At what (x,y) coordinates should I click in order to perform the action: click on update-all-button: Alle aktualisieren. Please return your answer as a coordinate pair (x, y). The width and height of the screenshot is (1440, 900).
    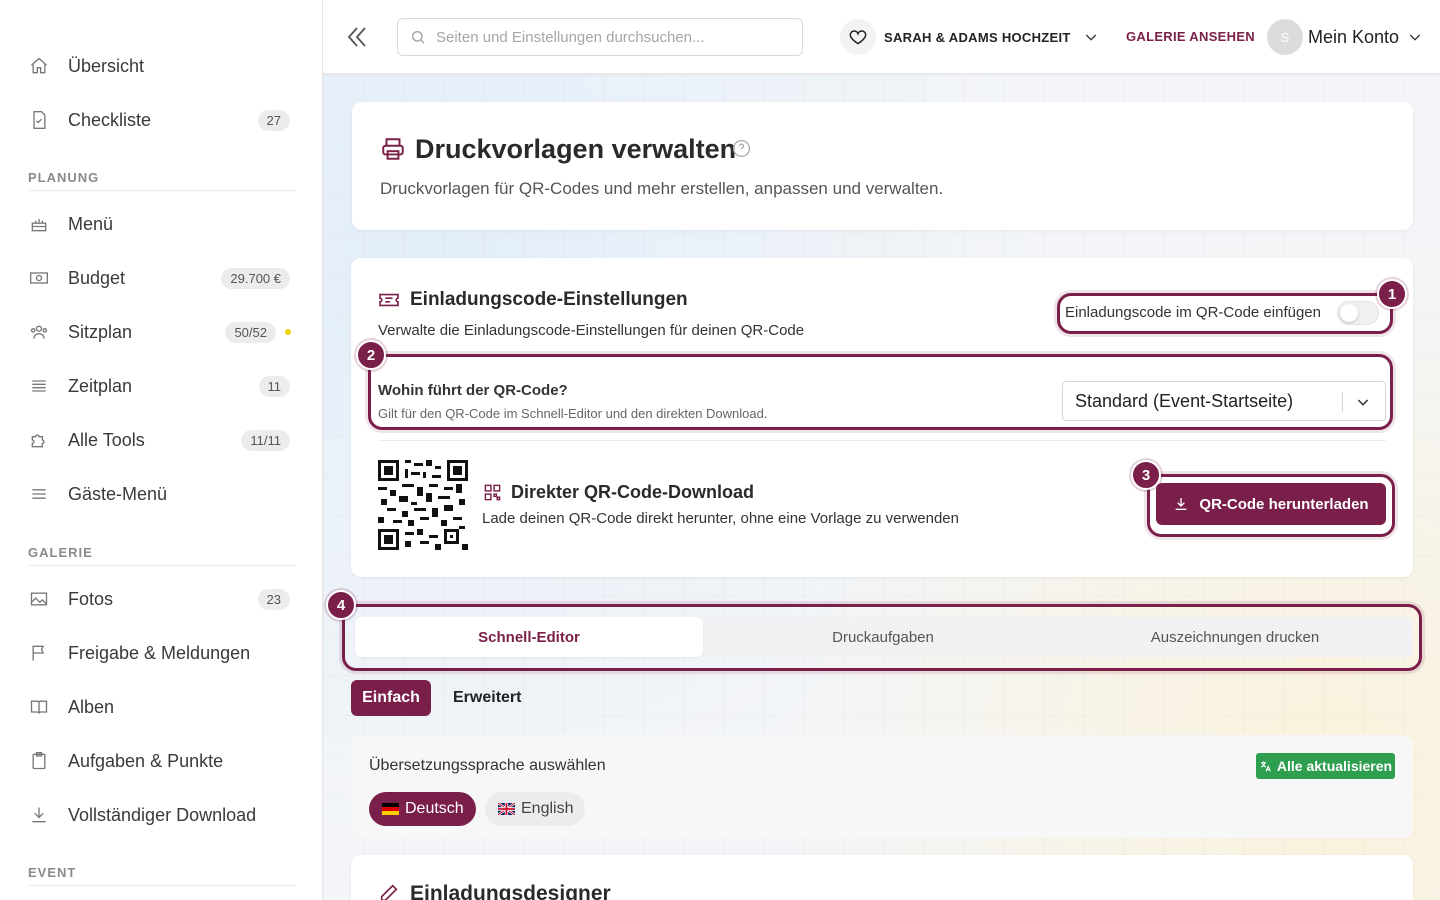
    Looking at the image, I should click on (1325, 766).